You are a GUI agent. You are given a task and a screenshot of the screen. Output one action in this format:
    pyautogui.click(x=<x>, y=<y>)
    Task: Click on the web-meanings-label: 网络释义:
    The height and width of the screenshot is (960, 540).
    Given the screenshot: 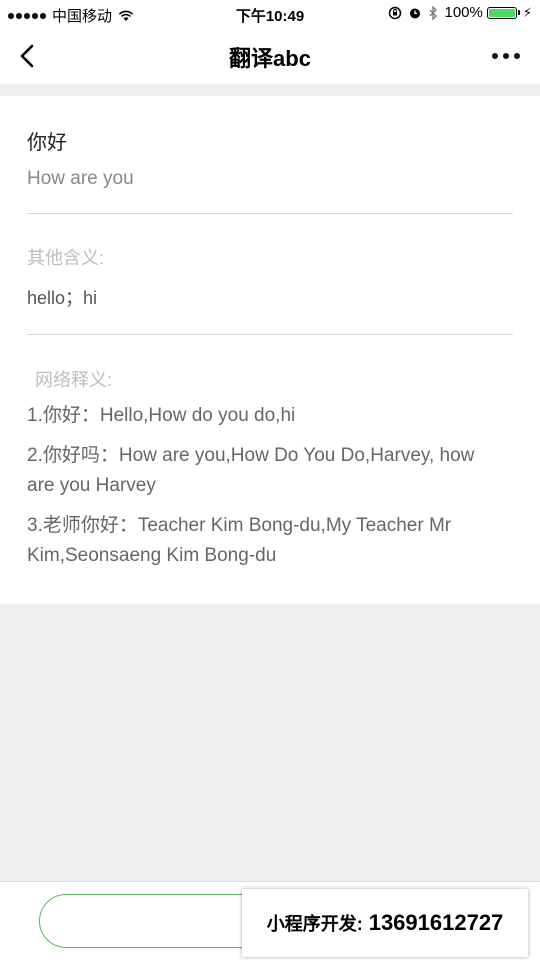 What is the action you would take?
    pyautogui.click(x=74, y=380)
    